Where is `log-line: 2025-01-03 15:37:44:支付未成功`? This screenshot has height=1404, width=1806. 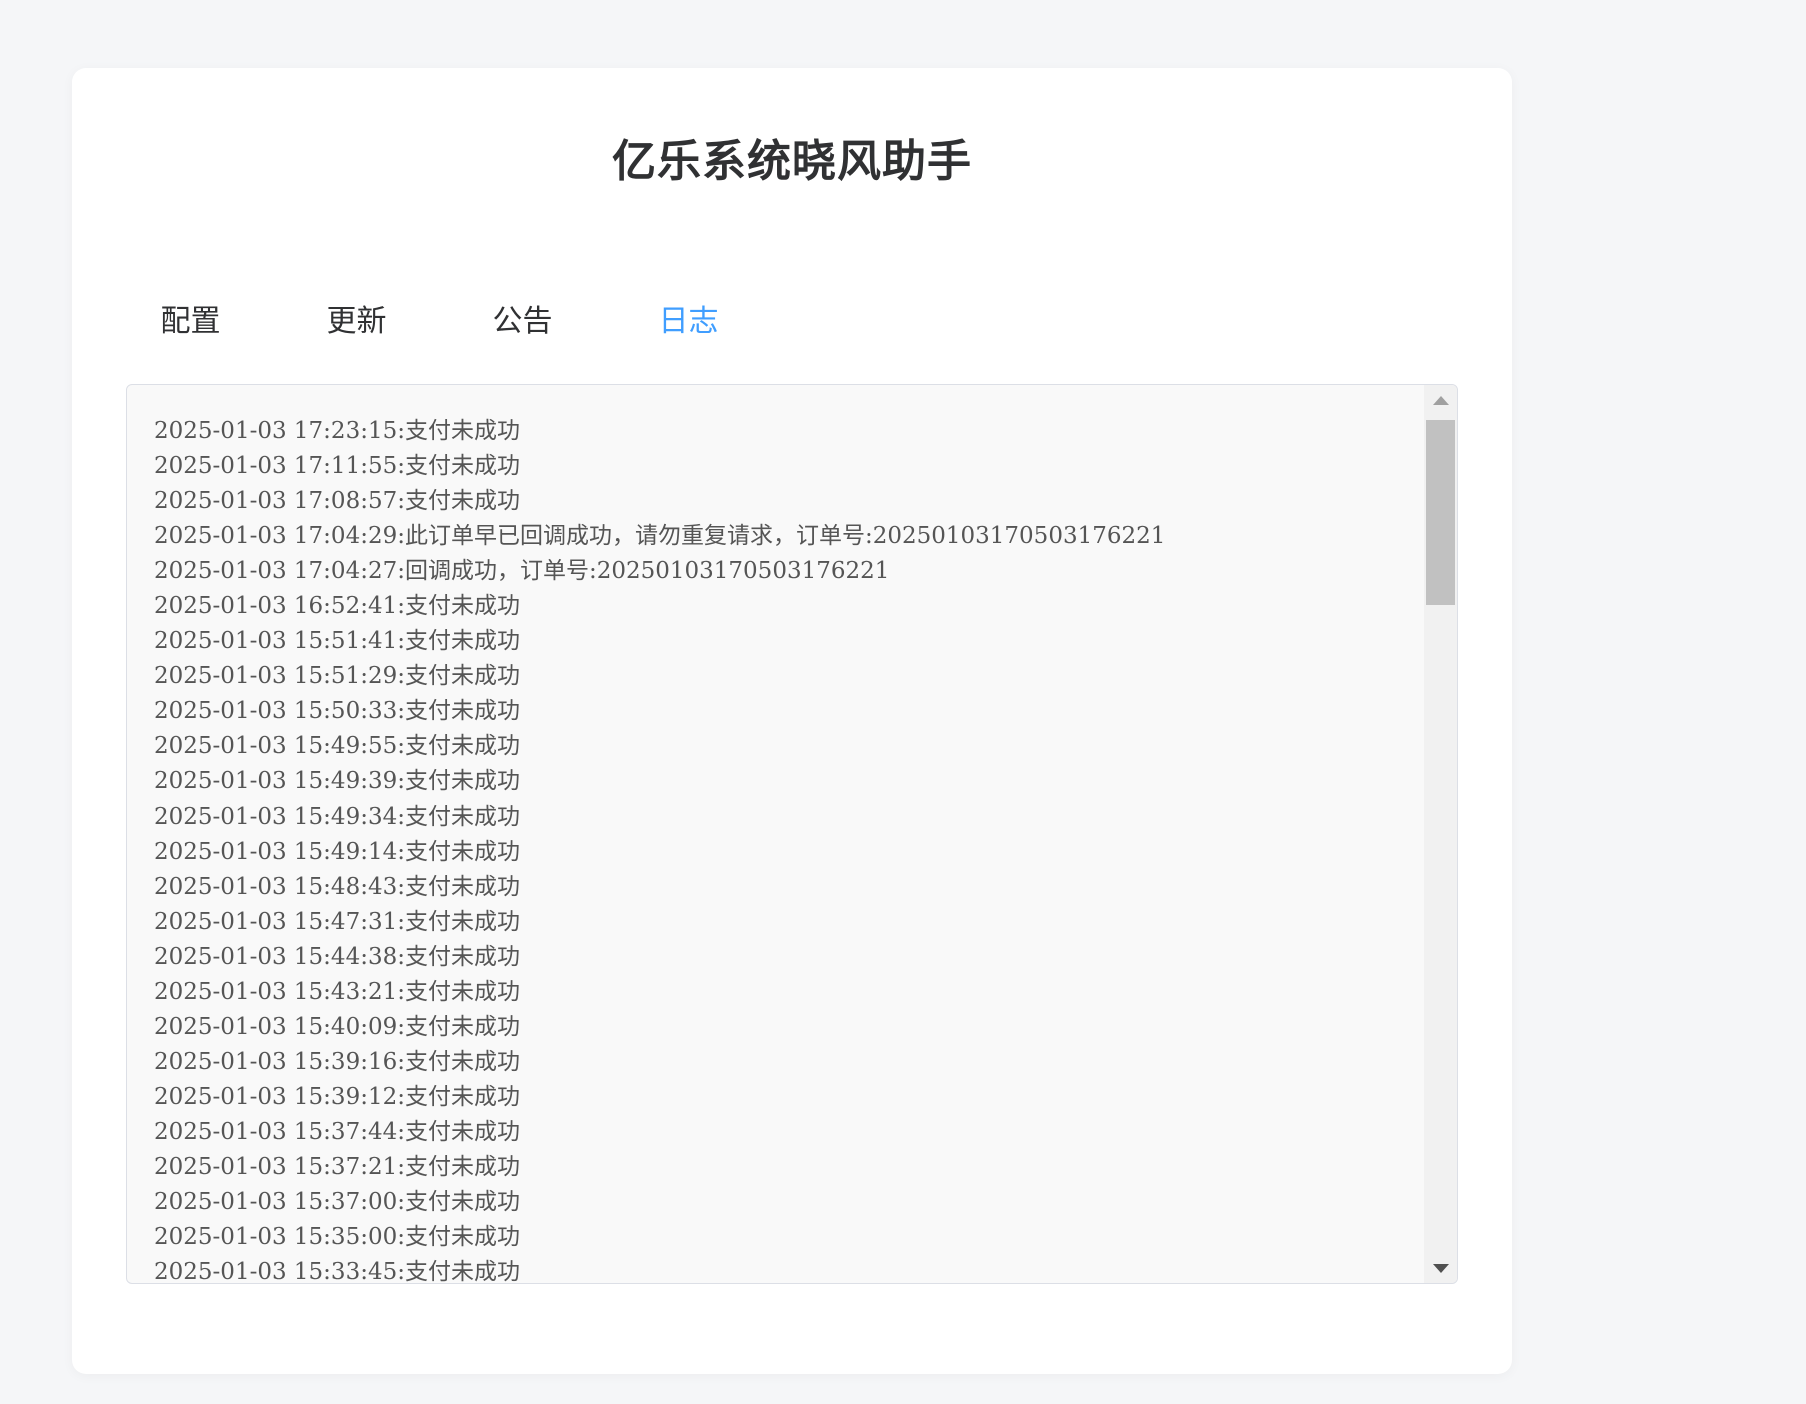
log-line: 2025-01-03 15:37:44:支付未成功 is located at coordinates (785, 1132).